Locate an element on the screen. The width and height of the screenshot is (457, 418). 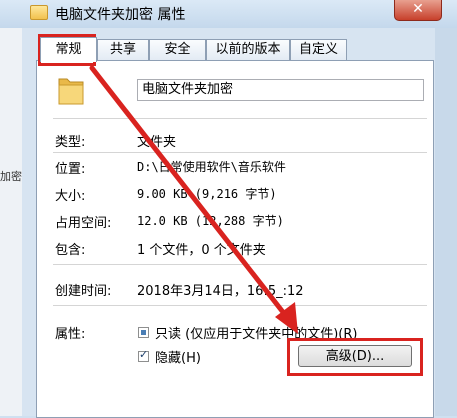
tab-general: 常规 is located at coordinates (68, 49).